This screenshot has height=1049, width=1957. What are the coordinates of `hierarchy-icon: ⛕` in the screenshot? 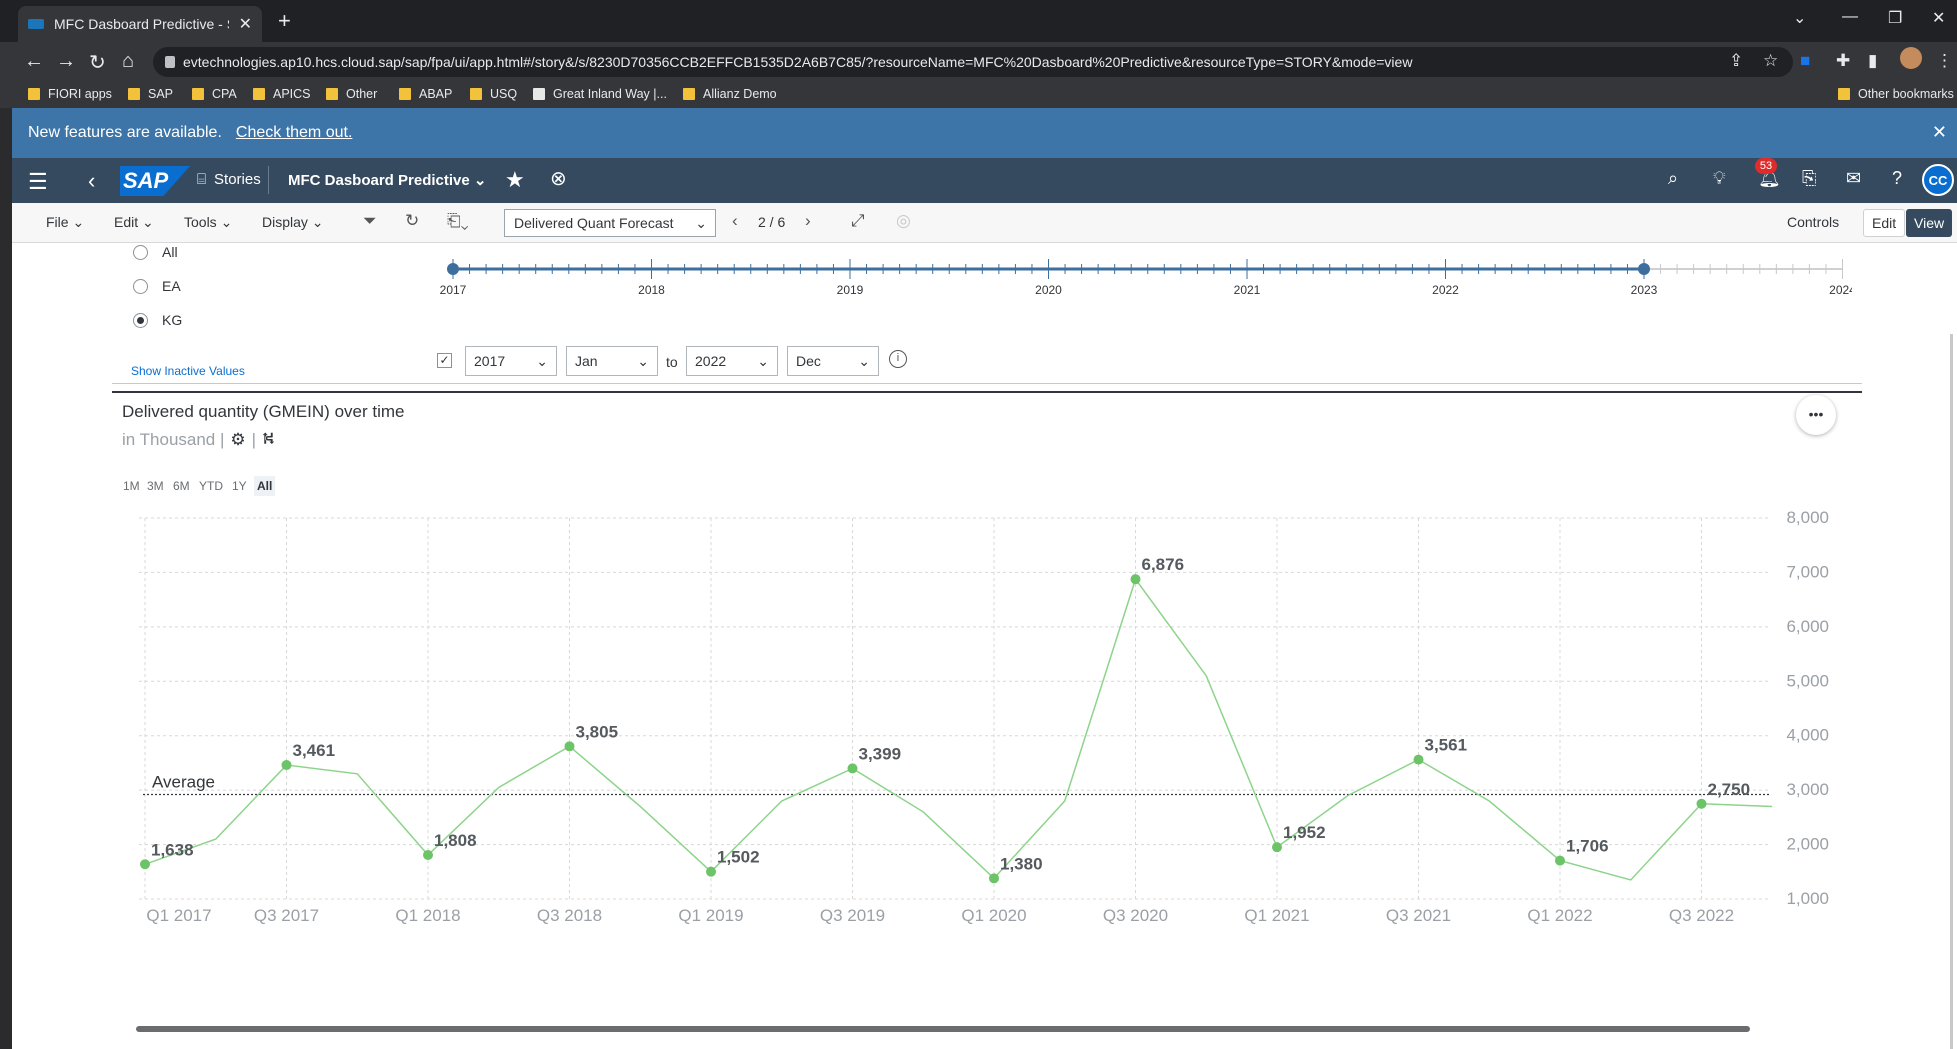 It's located at (268, 440).